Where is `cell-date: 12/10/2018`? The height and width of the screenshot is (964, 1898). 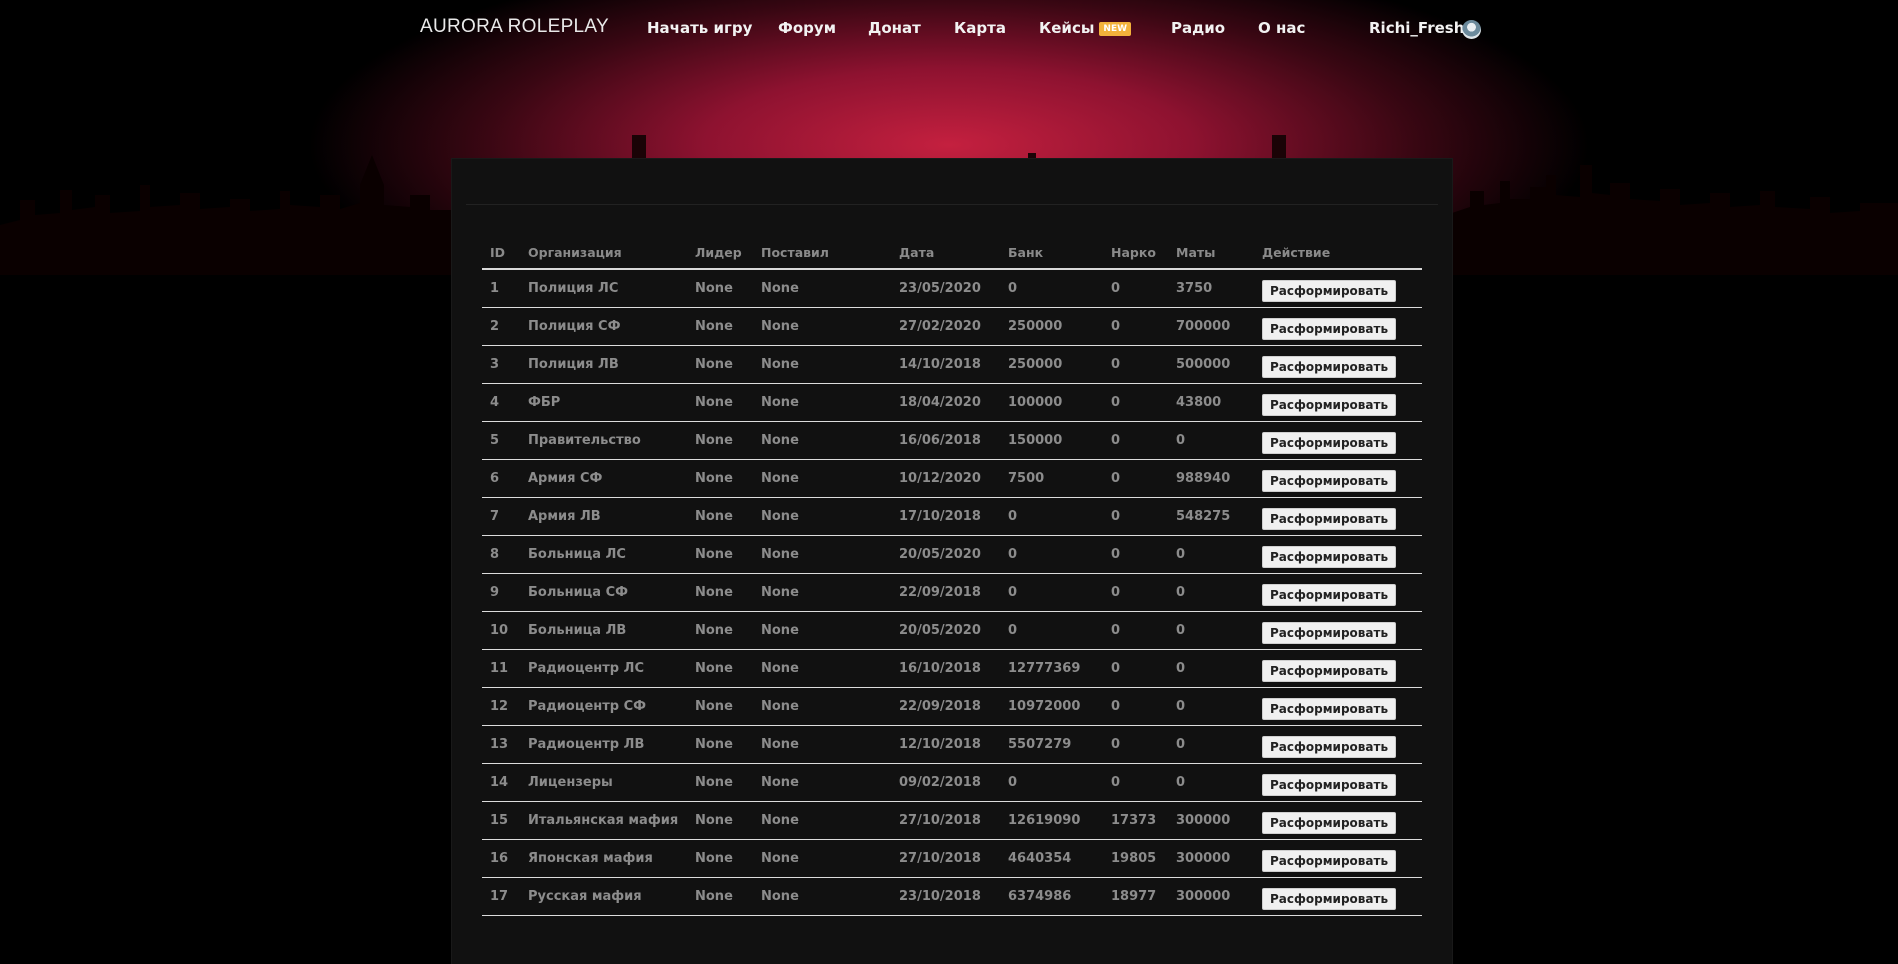 cell-date: 12/10/2018 is located at coordinates (945, 744).